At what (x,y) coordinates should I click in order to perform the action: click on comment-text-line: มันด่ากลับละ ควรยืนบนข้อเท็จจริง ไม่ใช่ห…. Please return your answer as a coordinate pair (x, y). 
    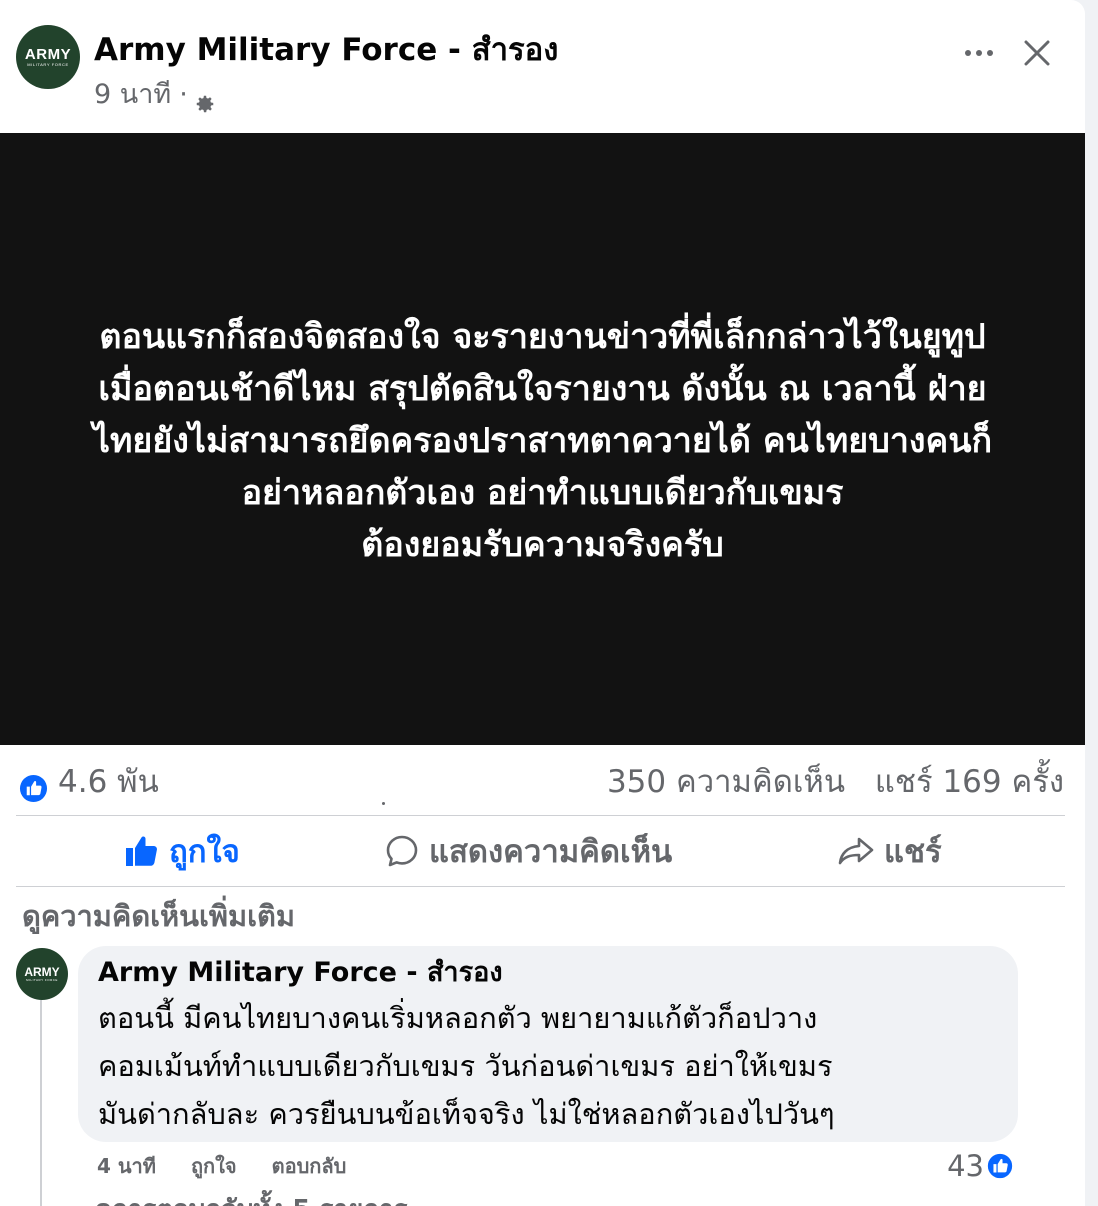
    Looking at the image, I should click on (466, 1114).